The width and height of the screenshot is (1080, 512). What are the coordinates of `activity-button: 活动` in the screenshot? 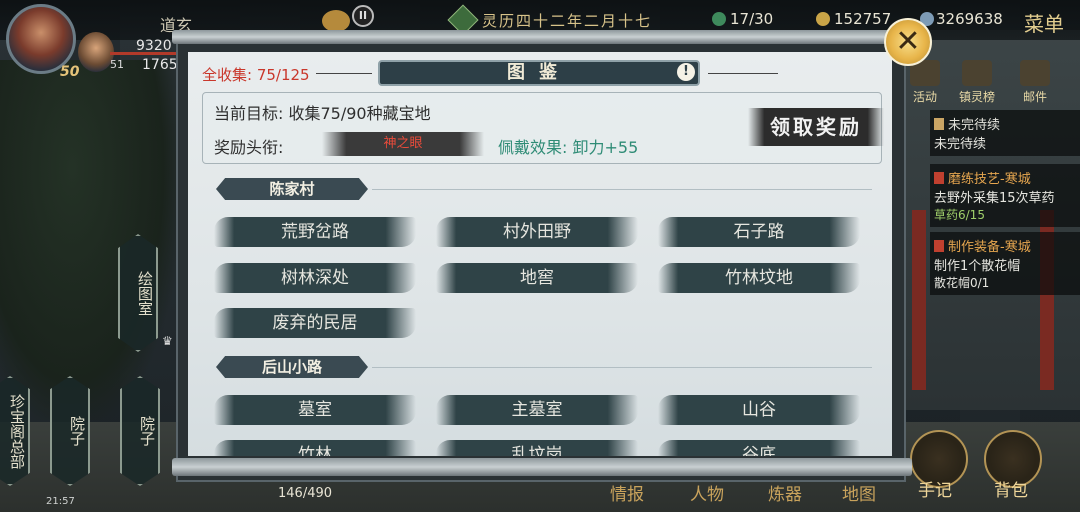 It's located at (925, 82).